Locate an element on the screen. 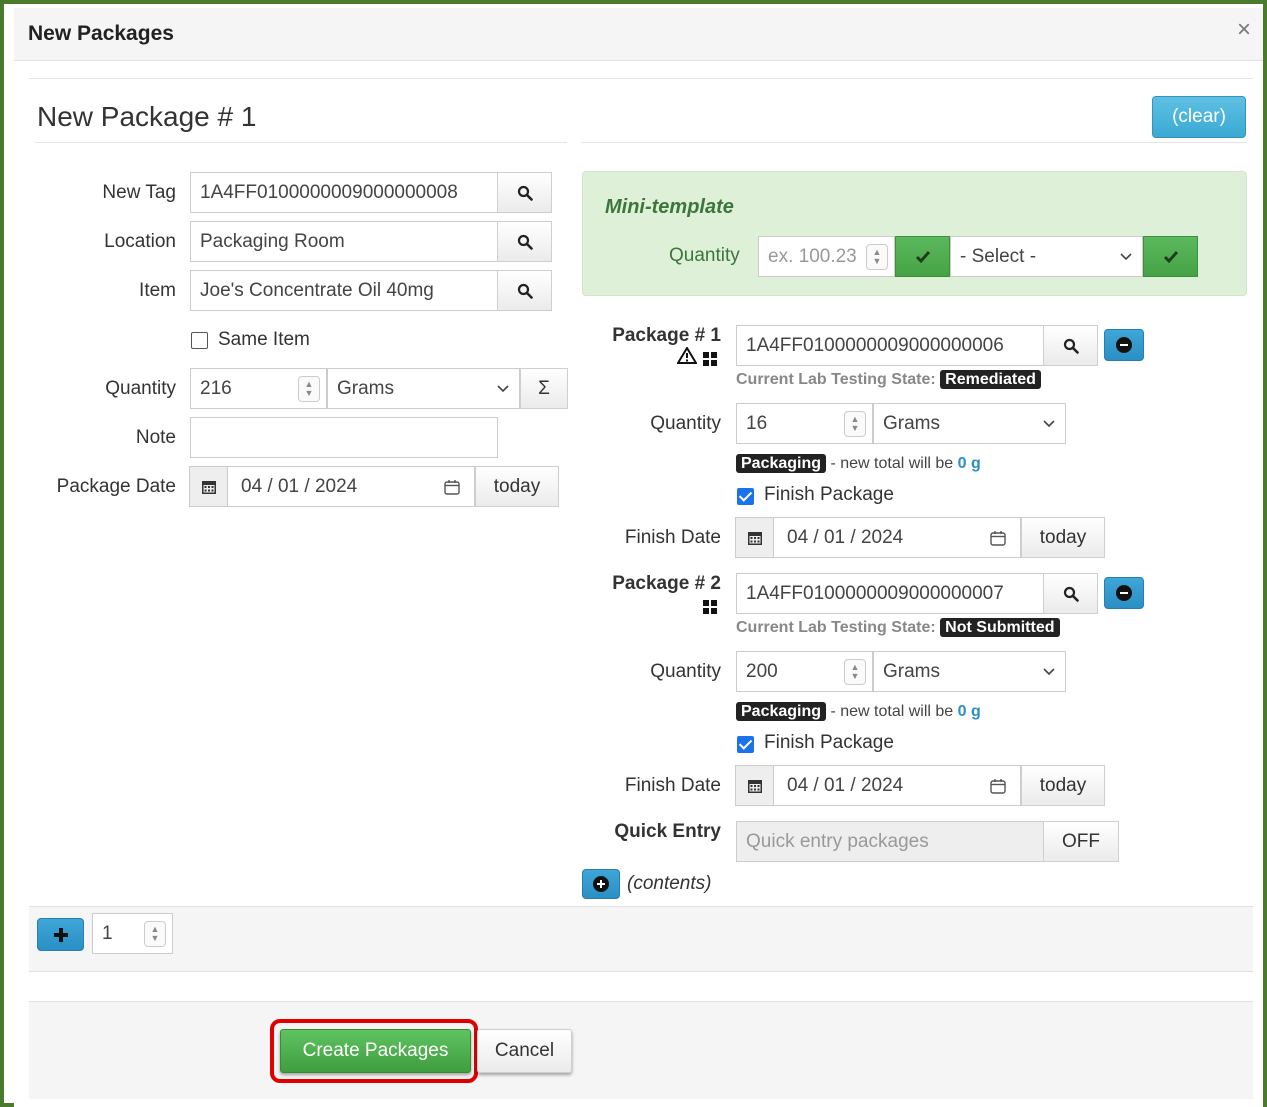 The width and height of the screenshot is (1267, 1107). item-search-button is located at coordinates (524, 290).